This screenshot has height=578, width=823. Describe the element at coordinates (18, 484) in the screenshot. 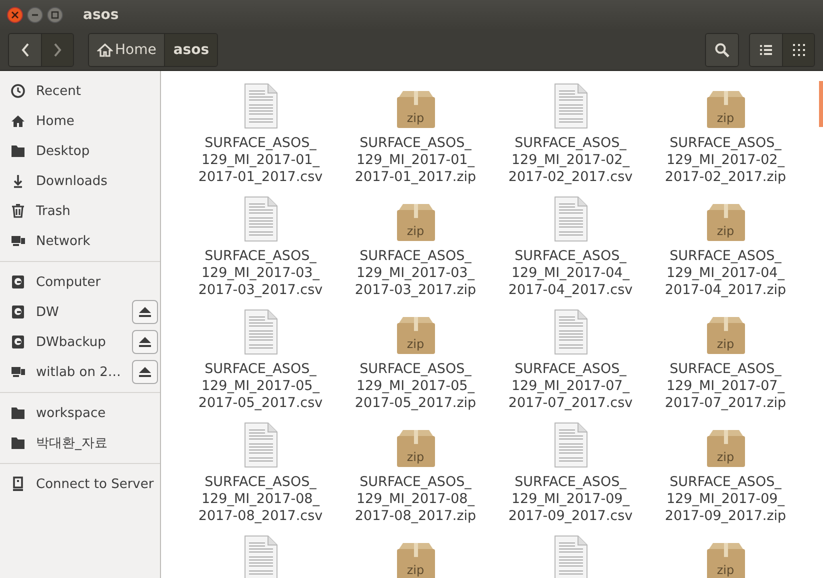

I see `server-icon` at that location.